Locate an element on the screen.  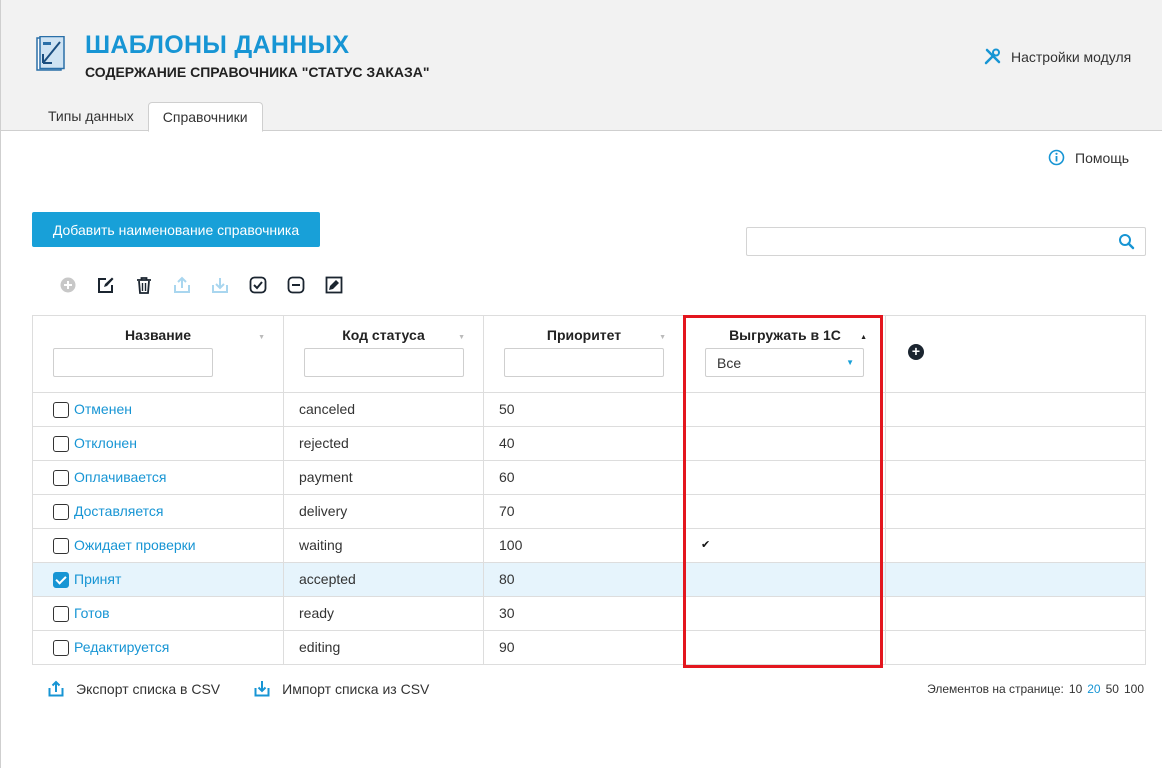
row-code: waiting is located at coordinates (384, 545).